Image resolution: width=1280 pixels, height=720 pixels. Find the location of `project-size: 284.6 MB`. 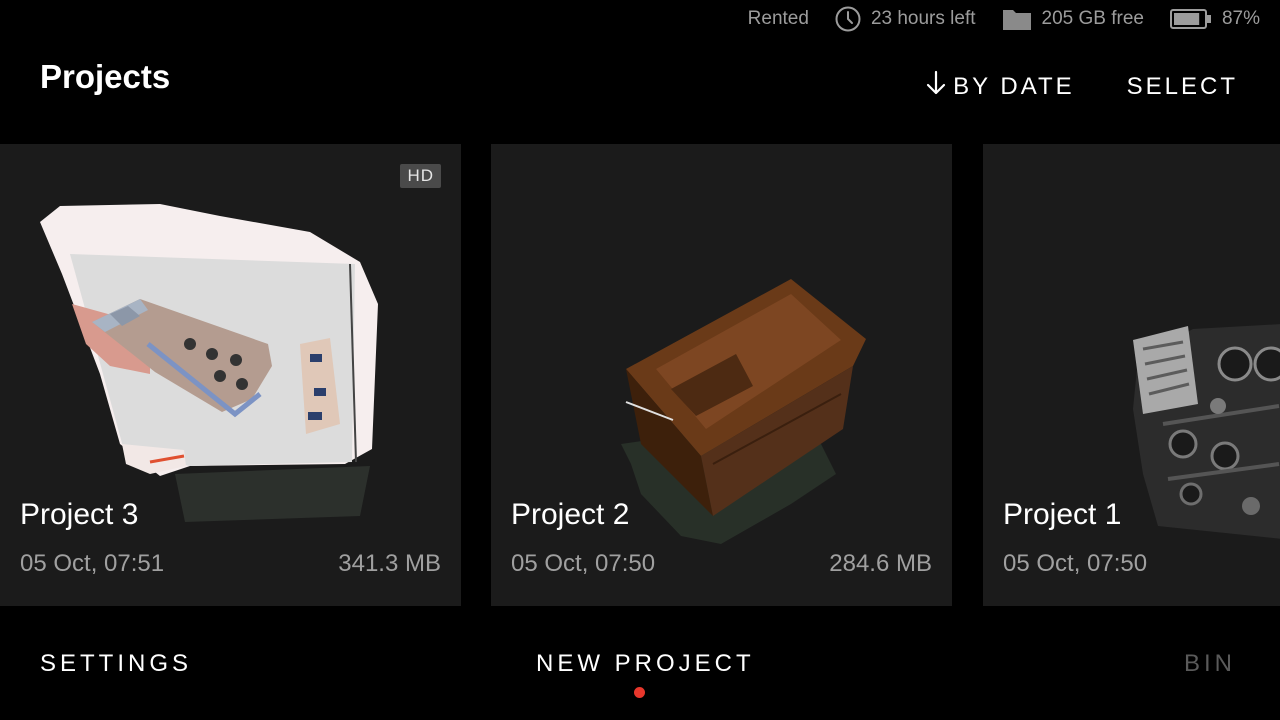

project-size: 284.6 MB is located at coordinates (880, 563).